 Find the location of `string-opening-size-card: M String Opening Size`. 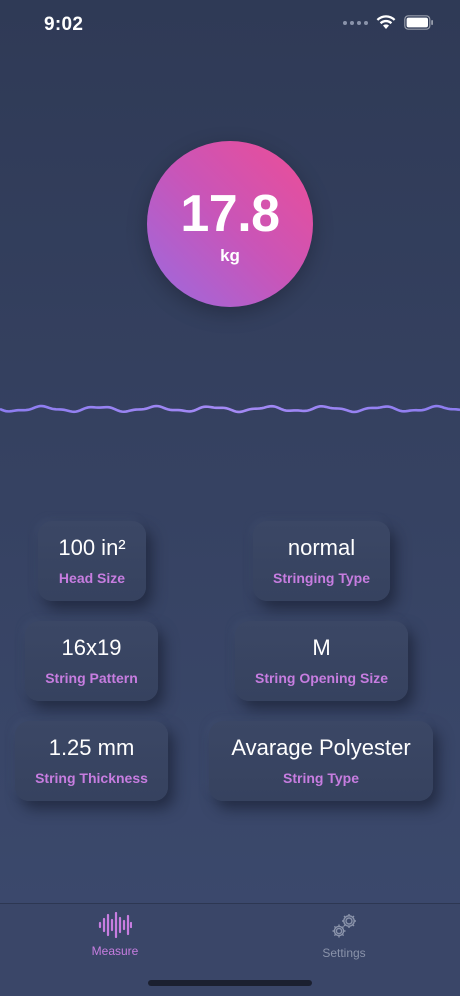

string-opening-size-card: M String Opening Size is located at coordinates (321, 661).